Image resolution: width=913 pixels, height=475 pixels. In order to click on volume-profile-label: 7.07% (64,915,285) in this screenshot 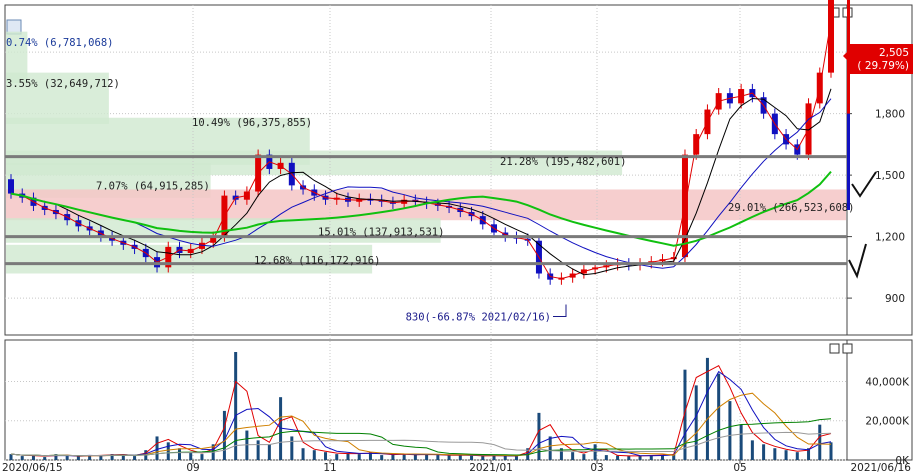, I will do `click(153, 186)`.